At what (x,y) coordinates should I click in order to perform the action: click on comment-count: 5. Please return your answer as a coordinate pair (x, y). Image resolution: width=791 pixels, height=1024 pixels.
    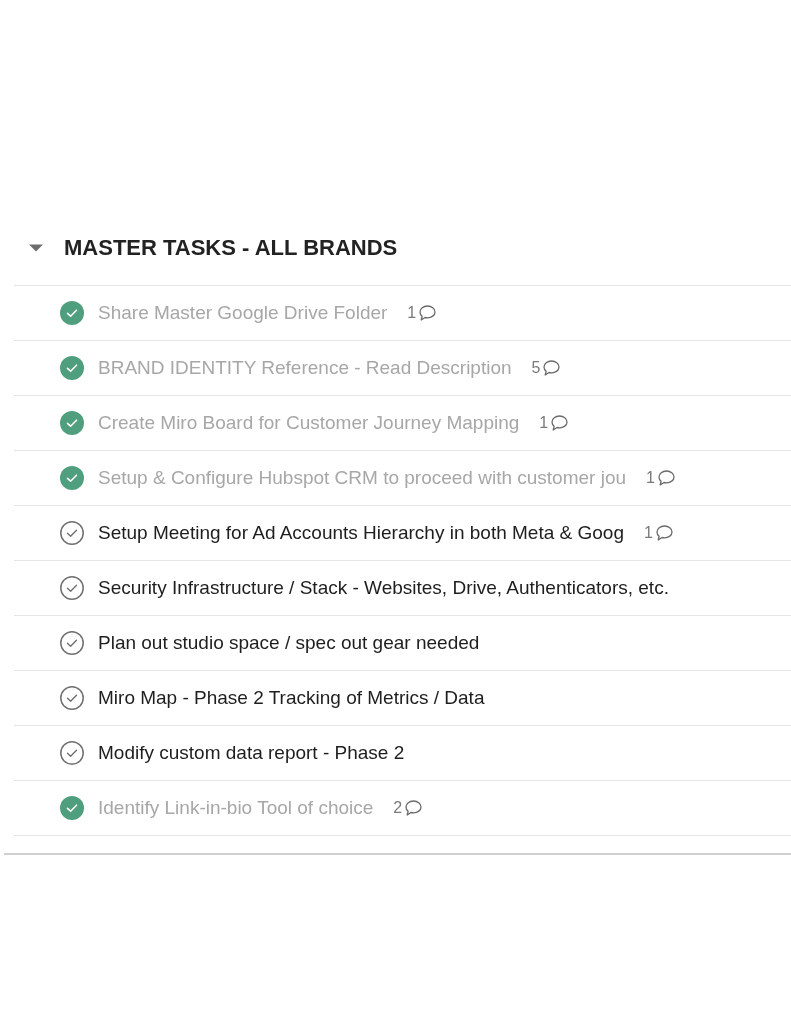
    Looking at the image, I should click on (536, 368).